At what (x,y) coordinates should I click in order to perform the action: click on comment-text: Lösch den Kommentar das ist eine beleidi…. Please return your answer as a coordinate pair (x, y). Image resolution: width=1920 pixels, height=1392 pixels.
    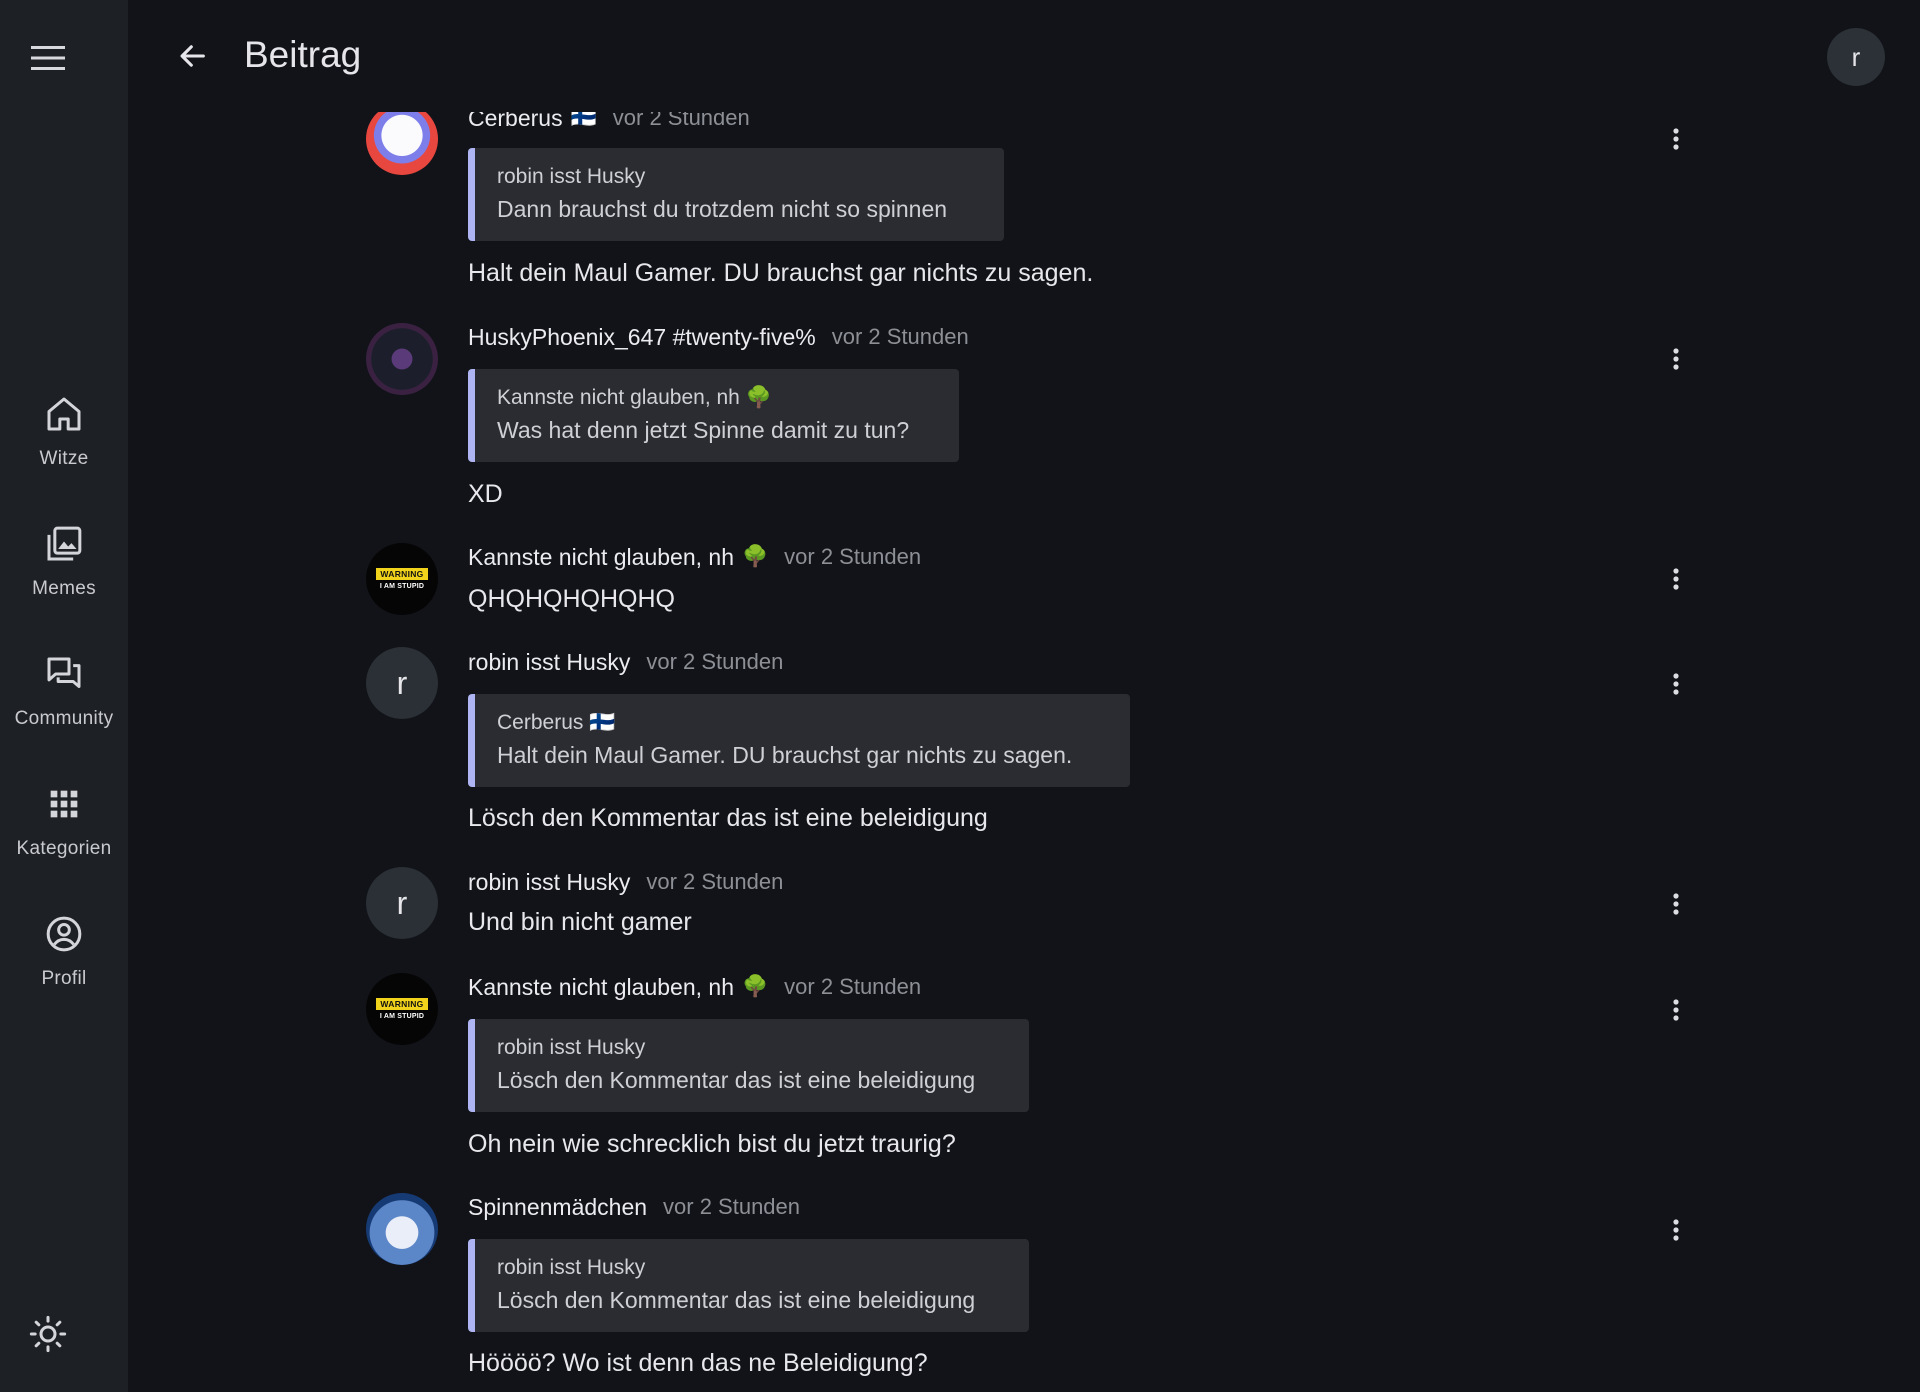
    Looking at the image, I should click on (728, 818).